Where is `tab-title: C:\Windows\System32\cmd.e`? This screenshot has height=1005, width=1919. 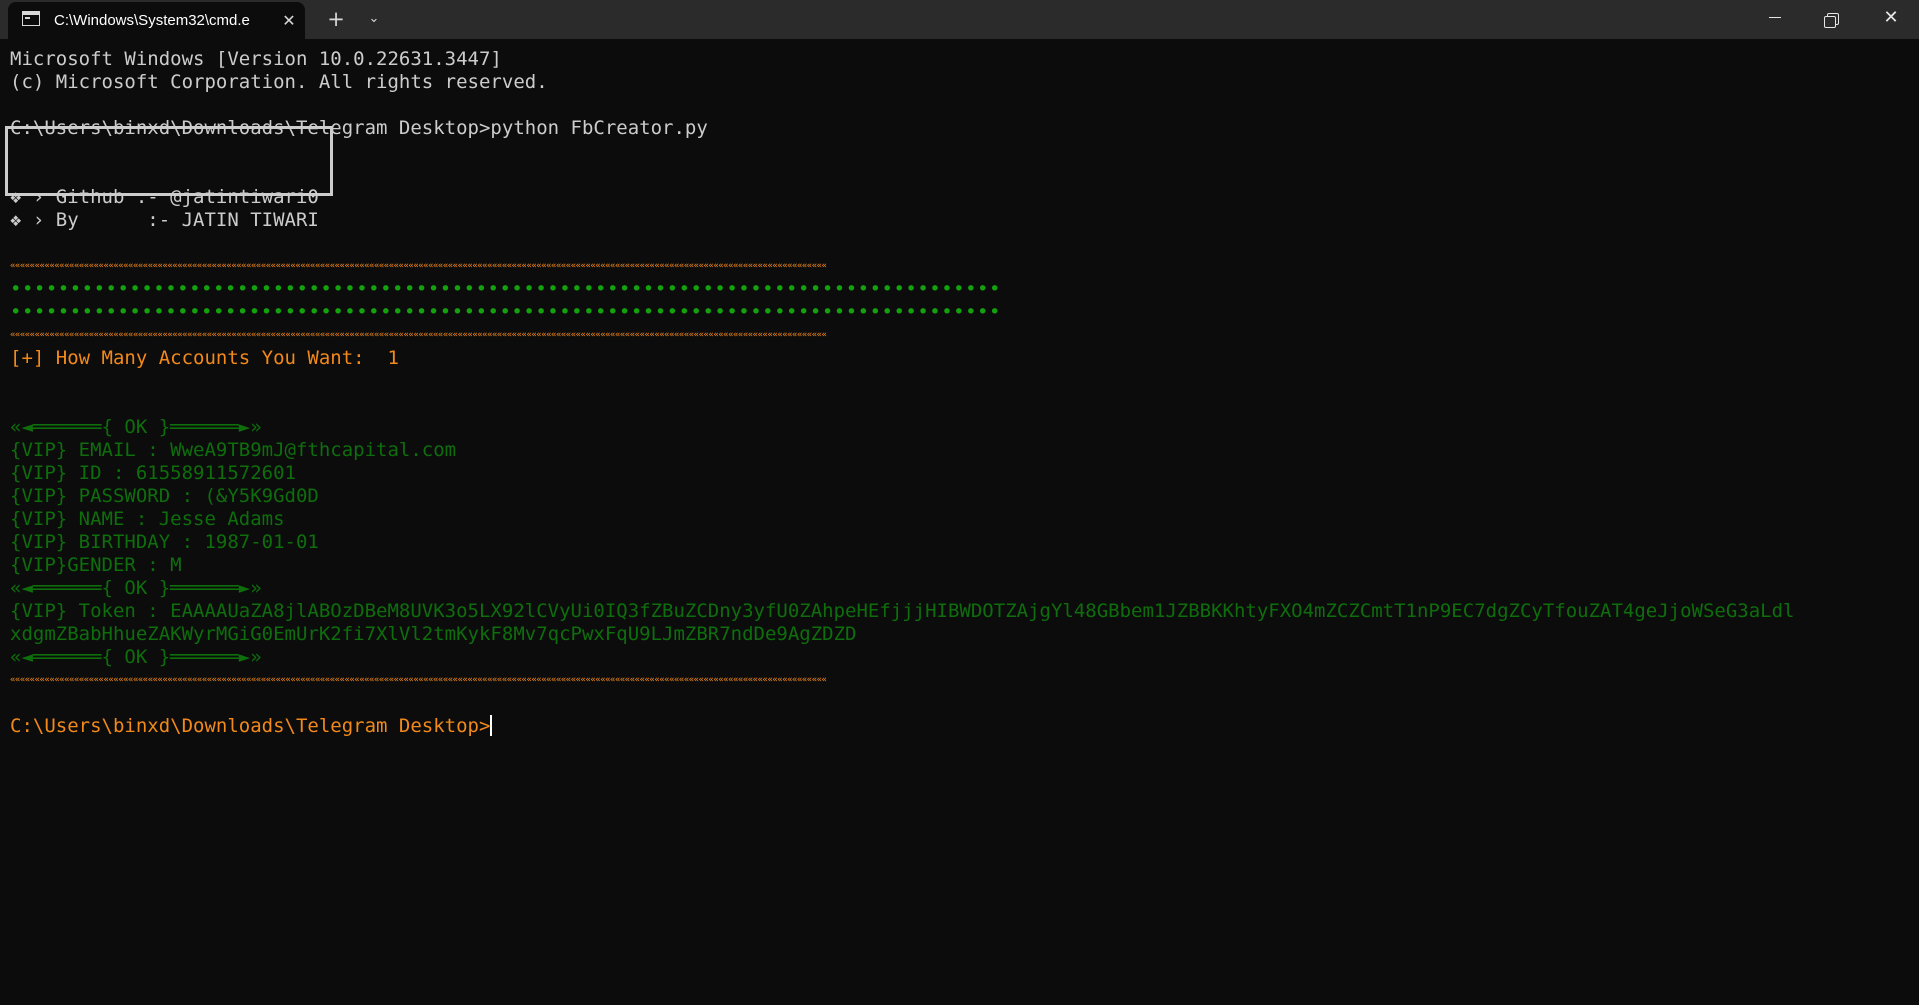 tab-title: C:\Windows\System32\cmd.e is located at coordinates (152, 20).